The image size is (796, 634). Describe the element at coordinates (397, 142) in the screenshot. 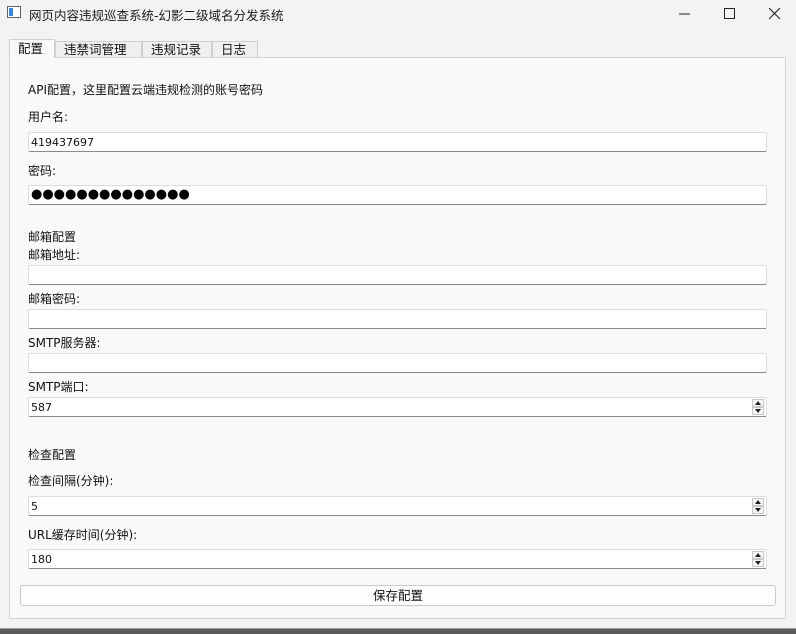

I see `username-field: 419437697` at that location.